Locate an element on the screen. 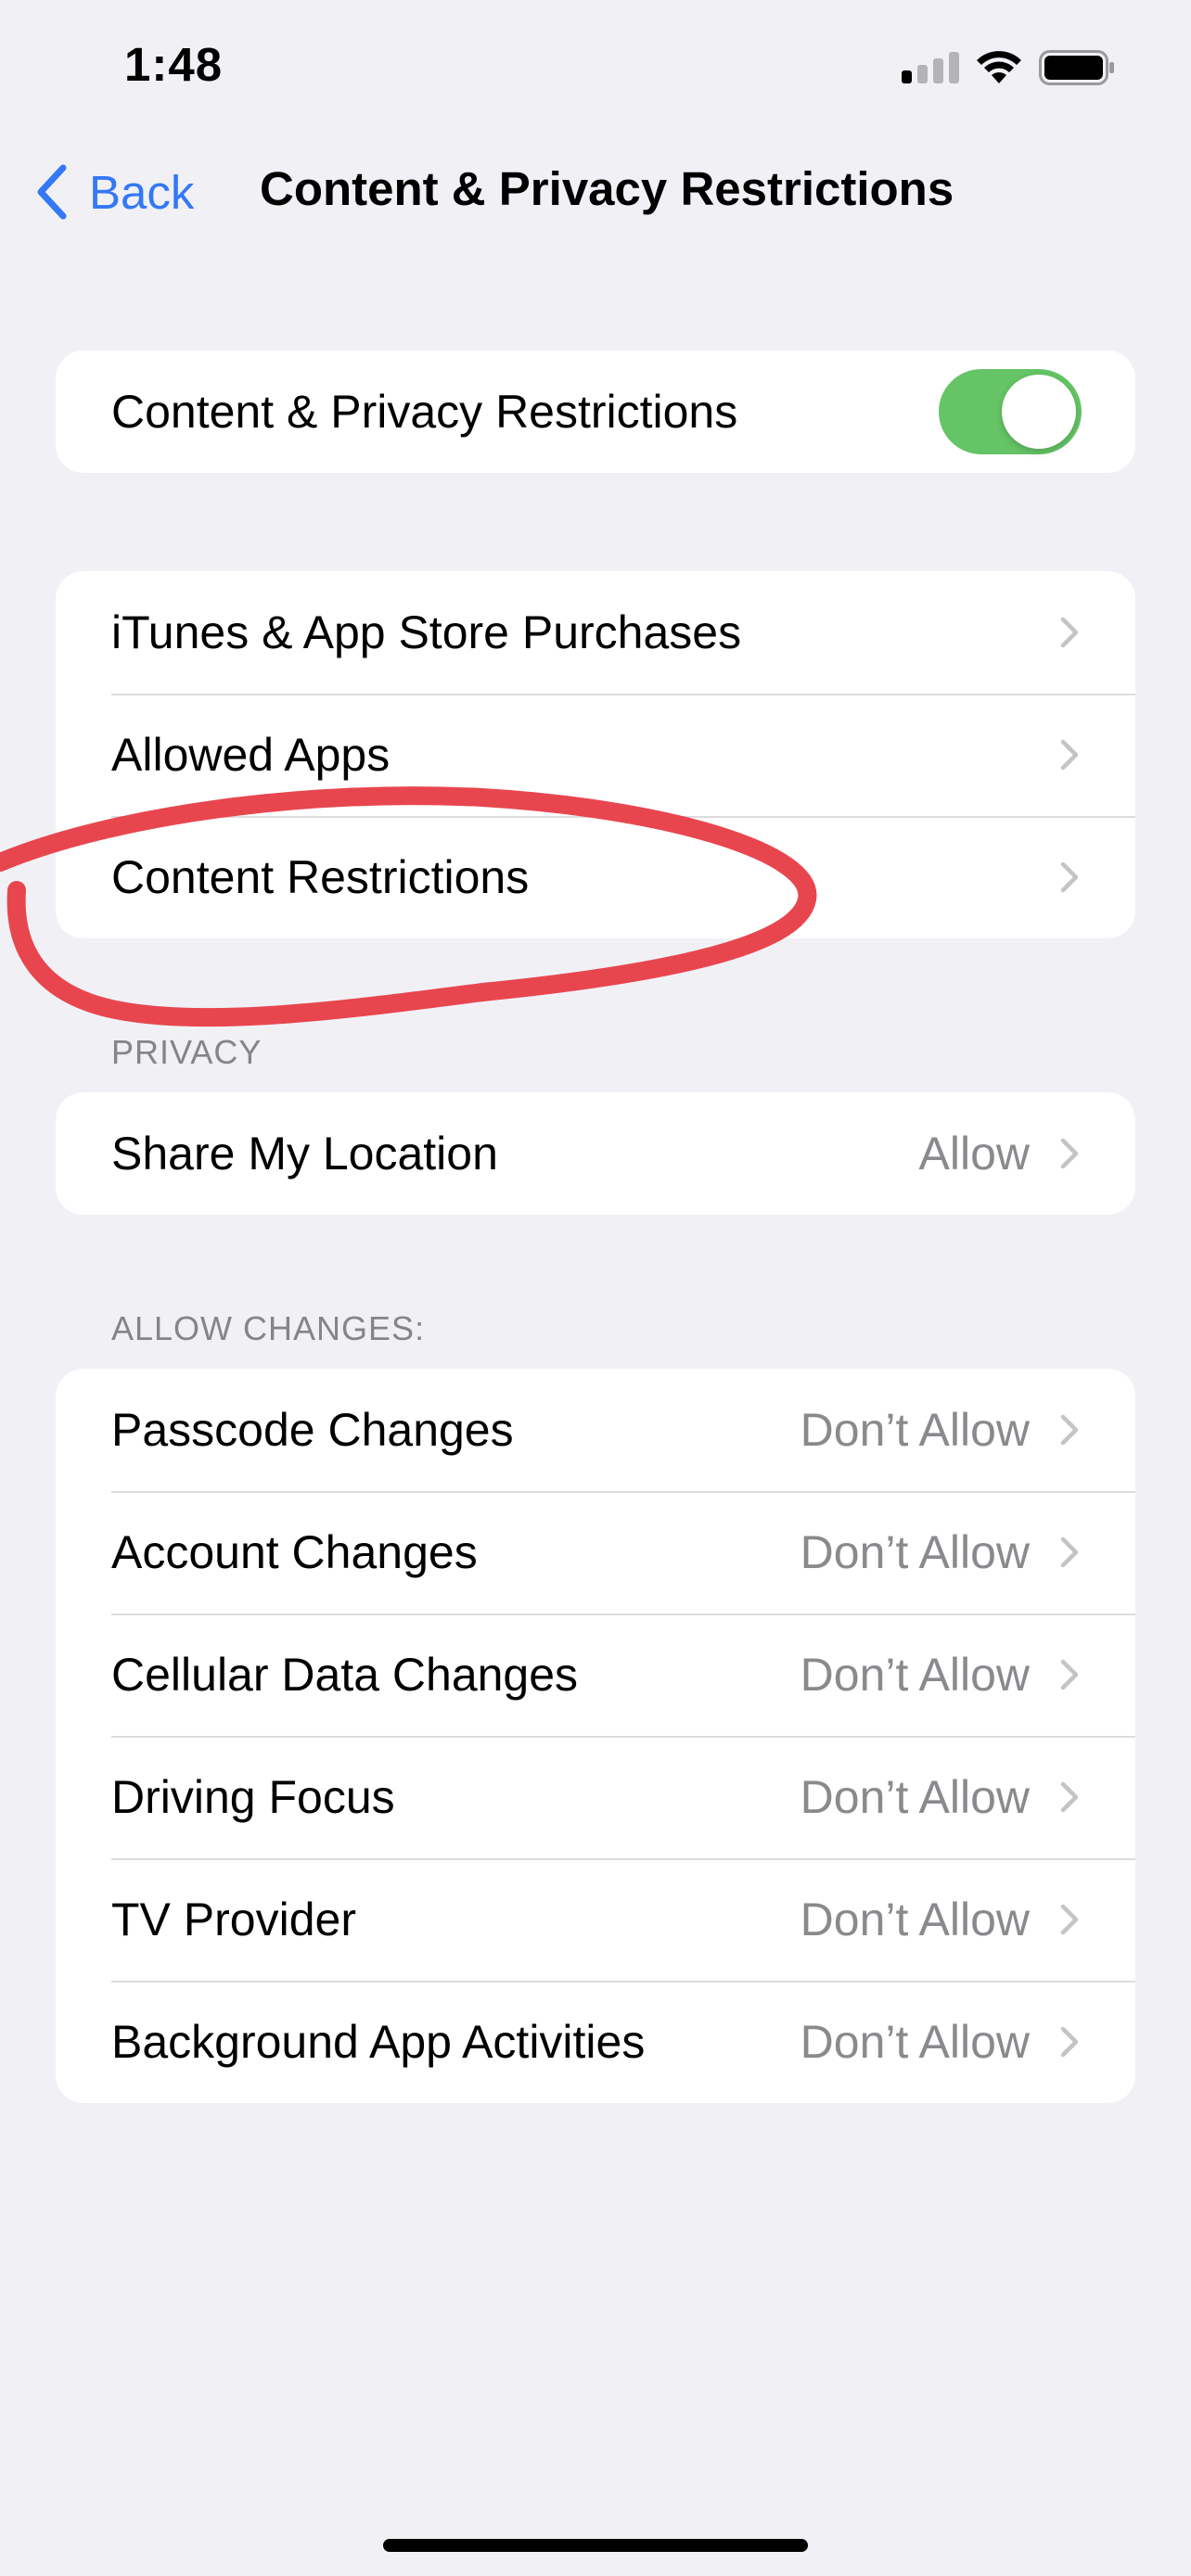  allow-changes-section-header: ALLOW CHANGES: is located at coordinates (268, 1328).